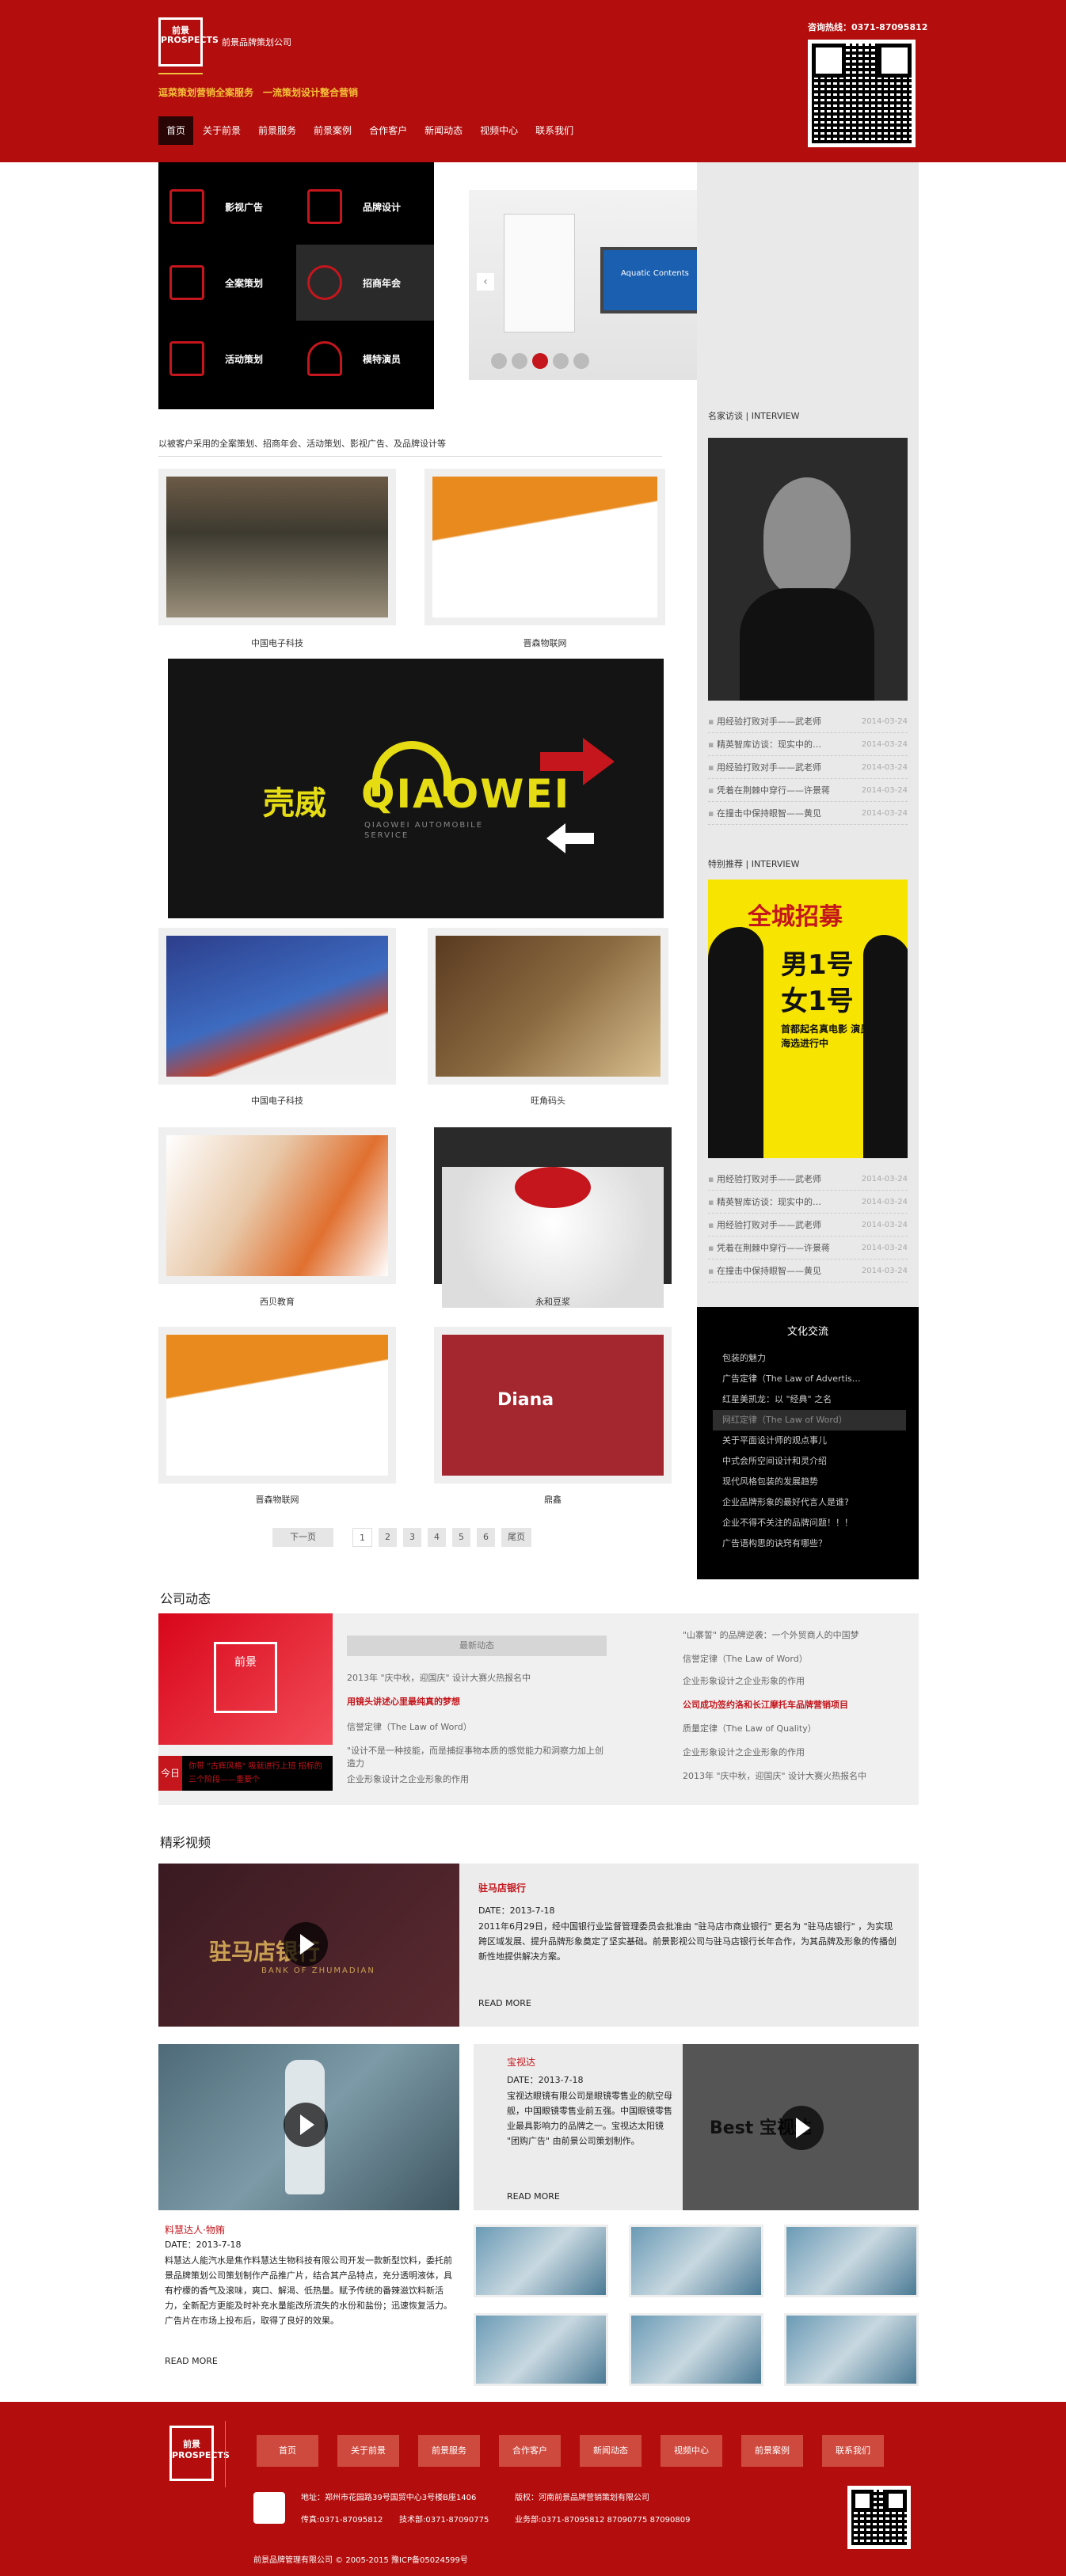 Image resolution: width=1066 pixels, height=2576 pixels. What do you see at coordinates (362, 1537) in the screenshot?
I see `pager-page-1: 1` at bounding box center [362, 1537].